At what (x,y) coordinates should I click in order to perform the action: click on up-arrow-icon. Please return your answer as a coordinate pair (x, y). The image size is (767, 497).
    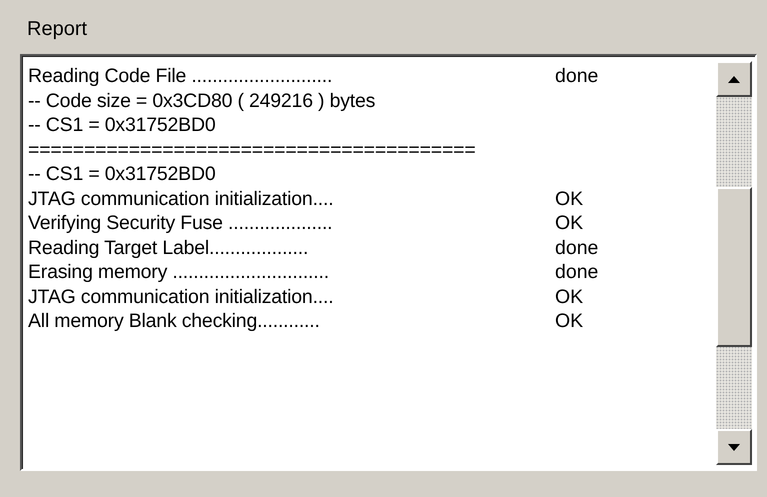
    Looking at the image, I should click on (734, 79).